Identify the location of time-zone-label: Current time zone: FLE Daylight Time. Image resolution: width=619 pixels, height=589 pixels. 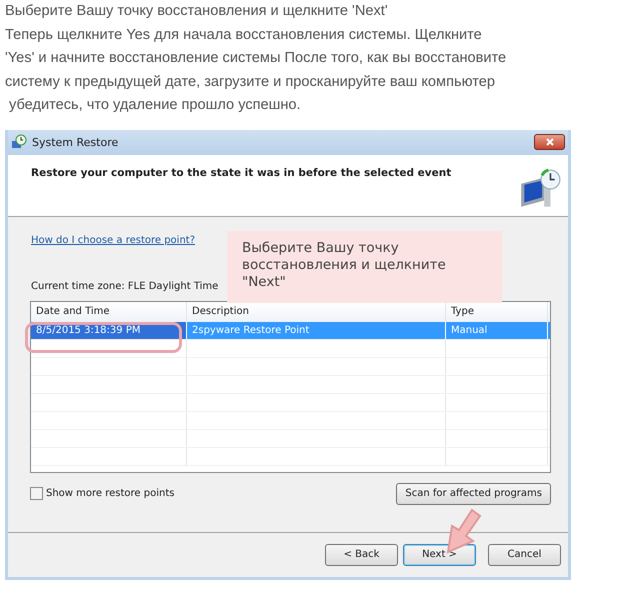
(124, 286).